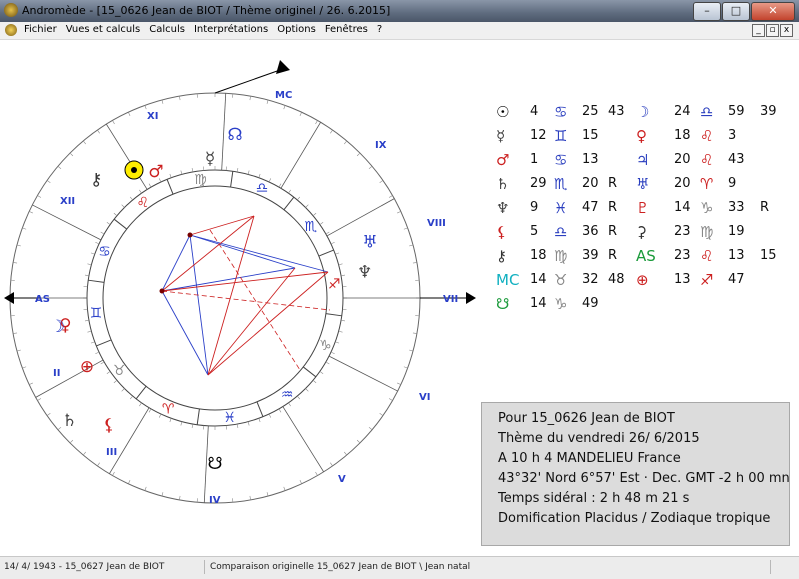  Describe the element at coordinates (246, 300) in the screenshot. I see `aspect-line-dashed` at that location.